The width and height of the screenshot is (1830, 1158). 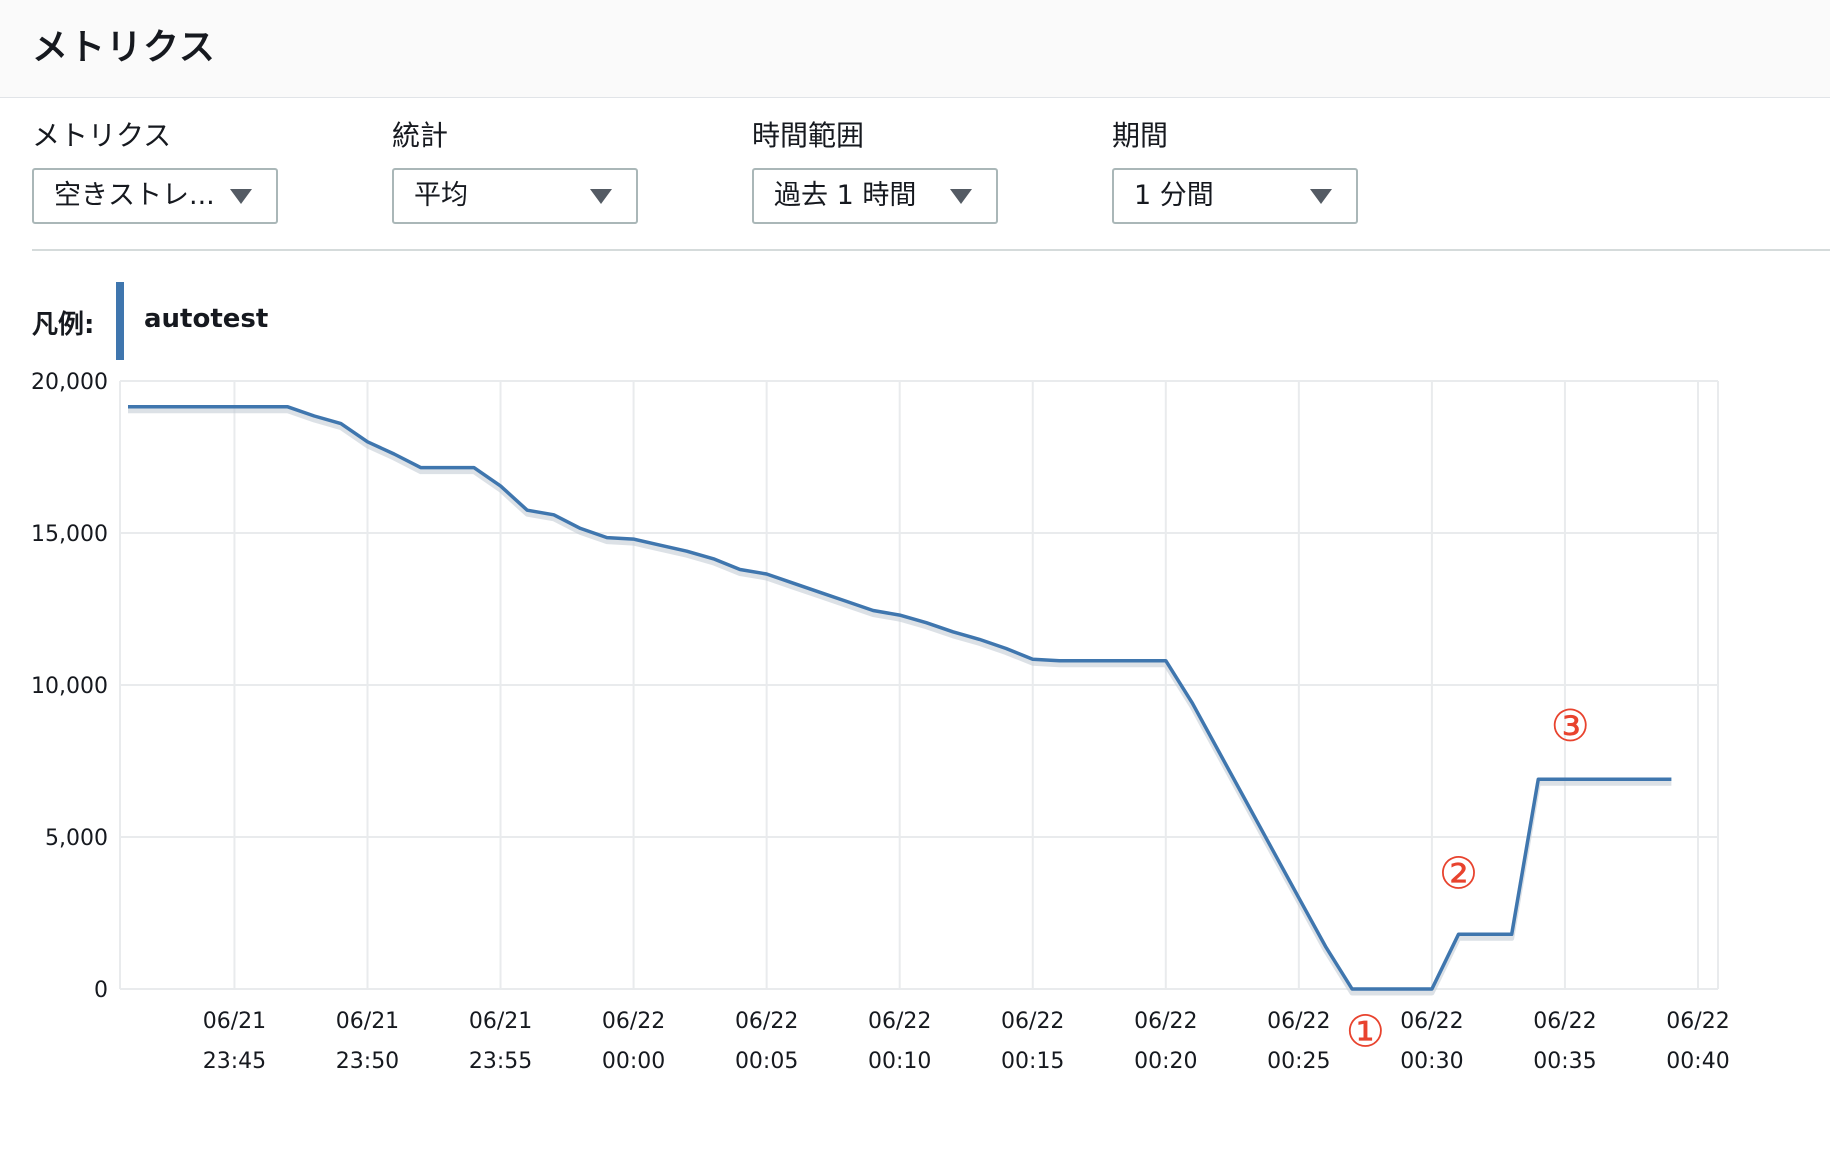 What do you see at coordinates (234, 1061) in the screenshot?
I see `x-tick-time-label: 23:45` at bounding box center [234, 1061].